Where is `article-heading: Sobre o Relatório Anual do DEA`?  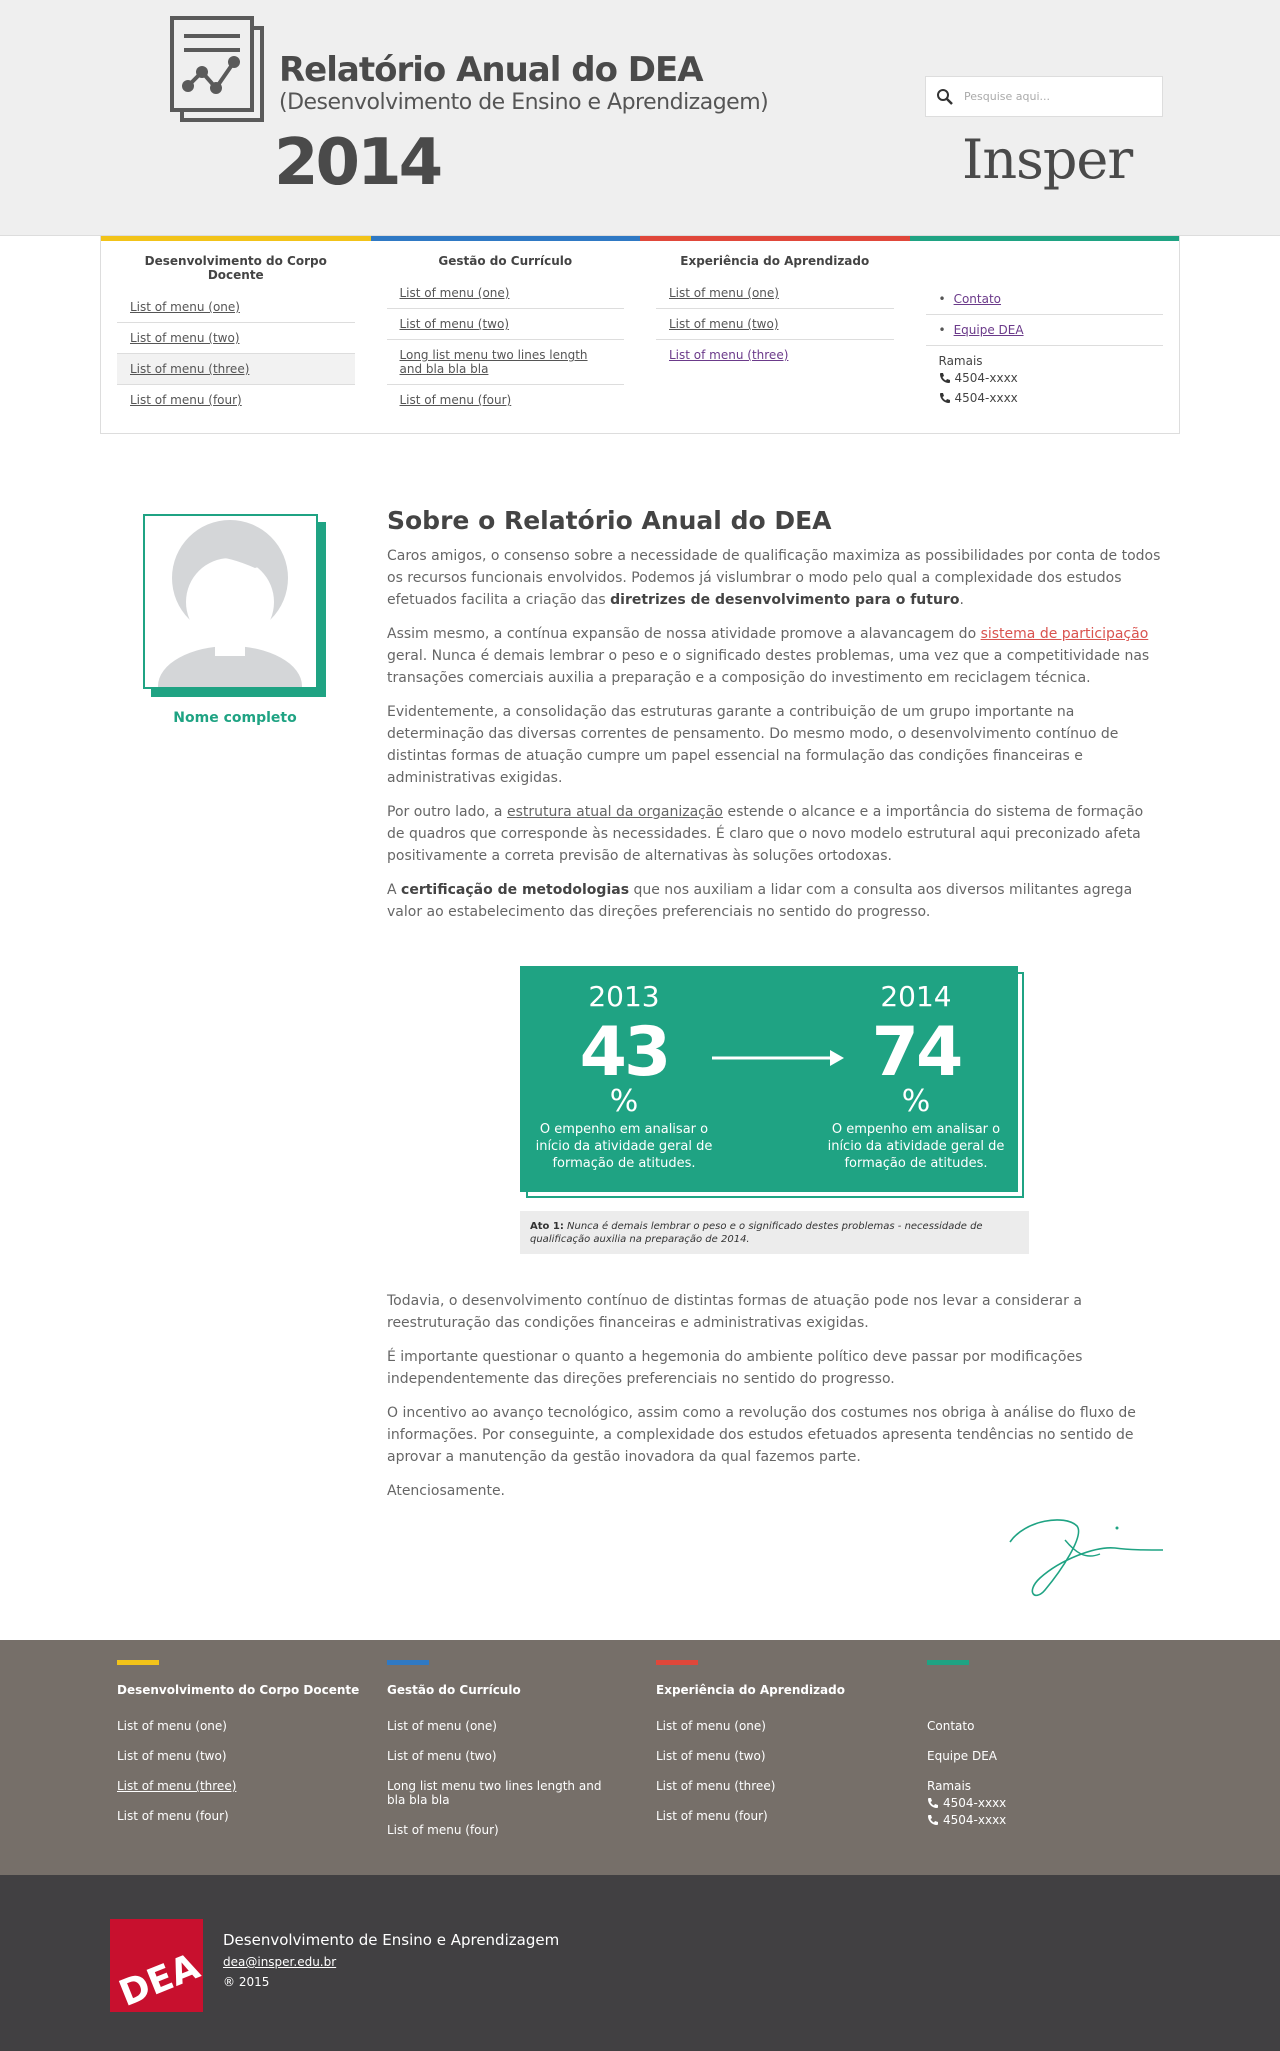 article-heading: Sobre o Relatório Anual do DEA is located at coordinates (609, 520).